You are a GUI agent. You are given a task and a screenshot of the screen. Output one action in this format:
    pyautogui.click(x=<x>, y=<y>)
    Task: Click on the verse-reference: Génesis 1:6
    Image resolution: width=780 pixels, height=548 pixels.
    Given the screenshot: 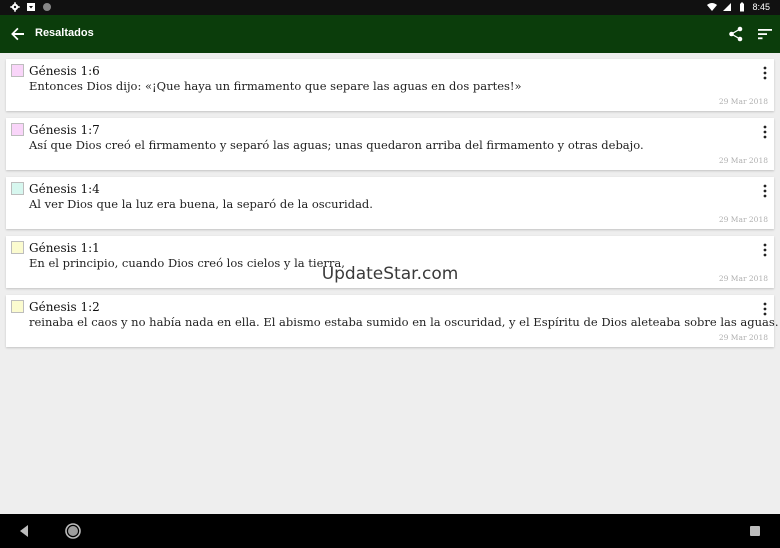 What is the action you would take?
    pyautogui.click(x=64, y=71)
    